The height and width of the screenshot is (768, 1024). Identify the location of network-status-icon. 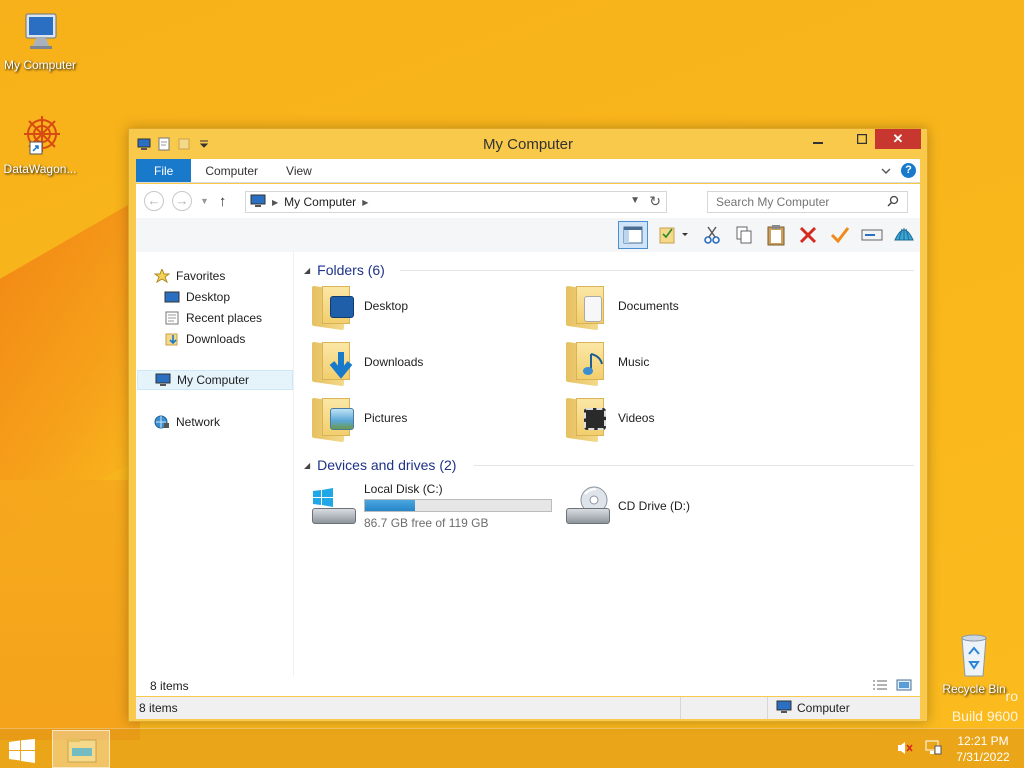
(933, 749).